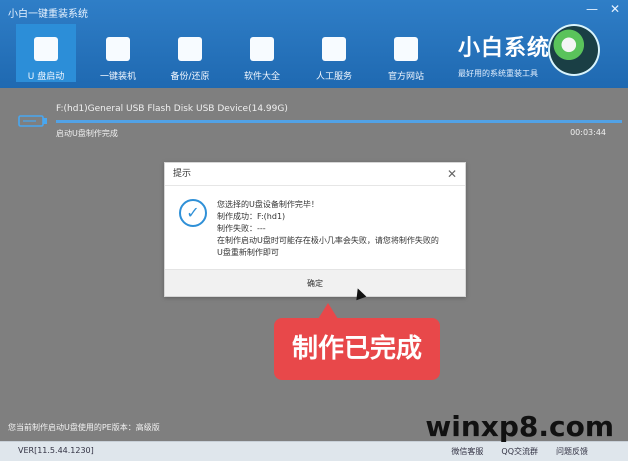  Describe the element at coordinates (315, 174) in the screenshot. I see `dialog-title: 提示` at that location.